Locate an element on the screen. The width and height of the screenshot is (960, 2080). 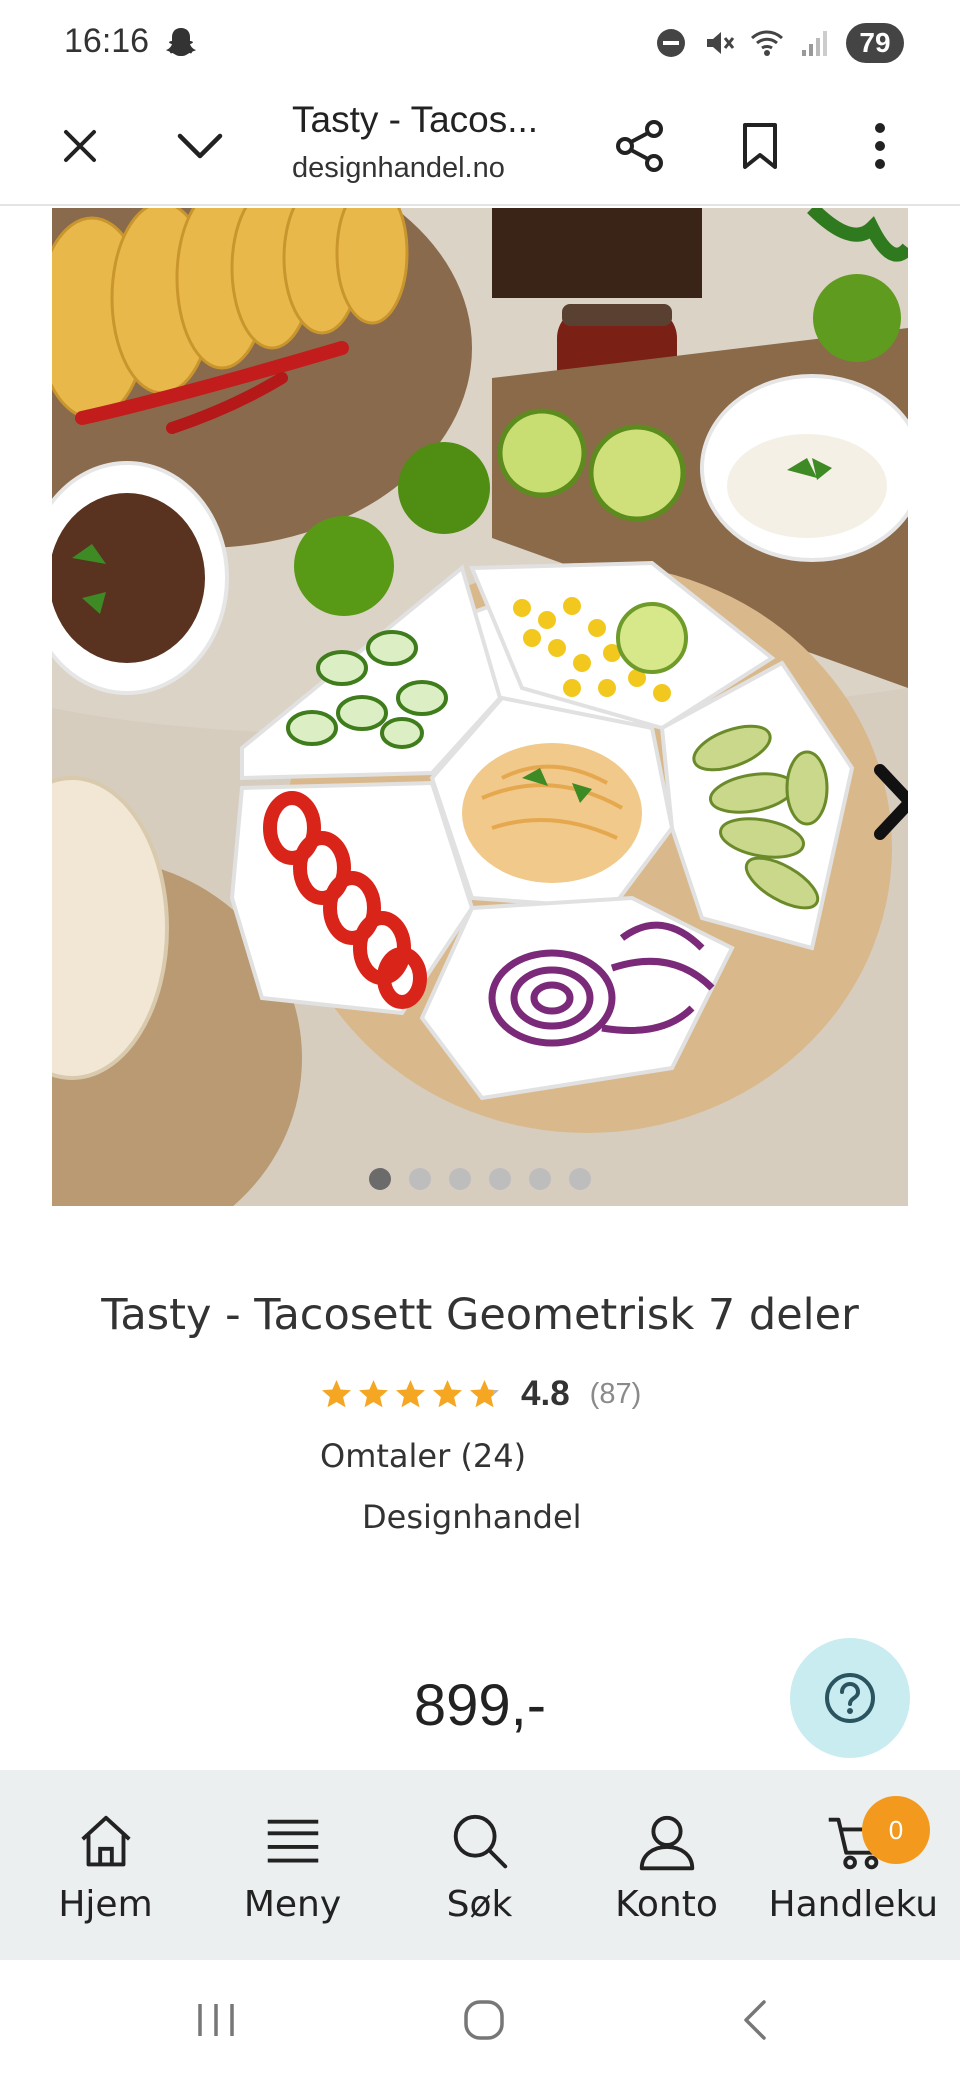
carousel-dots is located at coordinates (480, 1179).